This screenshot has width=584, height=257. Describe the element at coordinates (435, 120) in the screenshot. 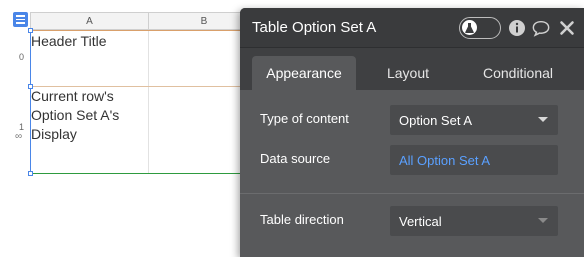

I see `type-of-content-value: Option Set A` at that location.